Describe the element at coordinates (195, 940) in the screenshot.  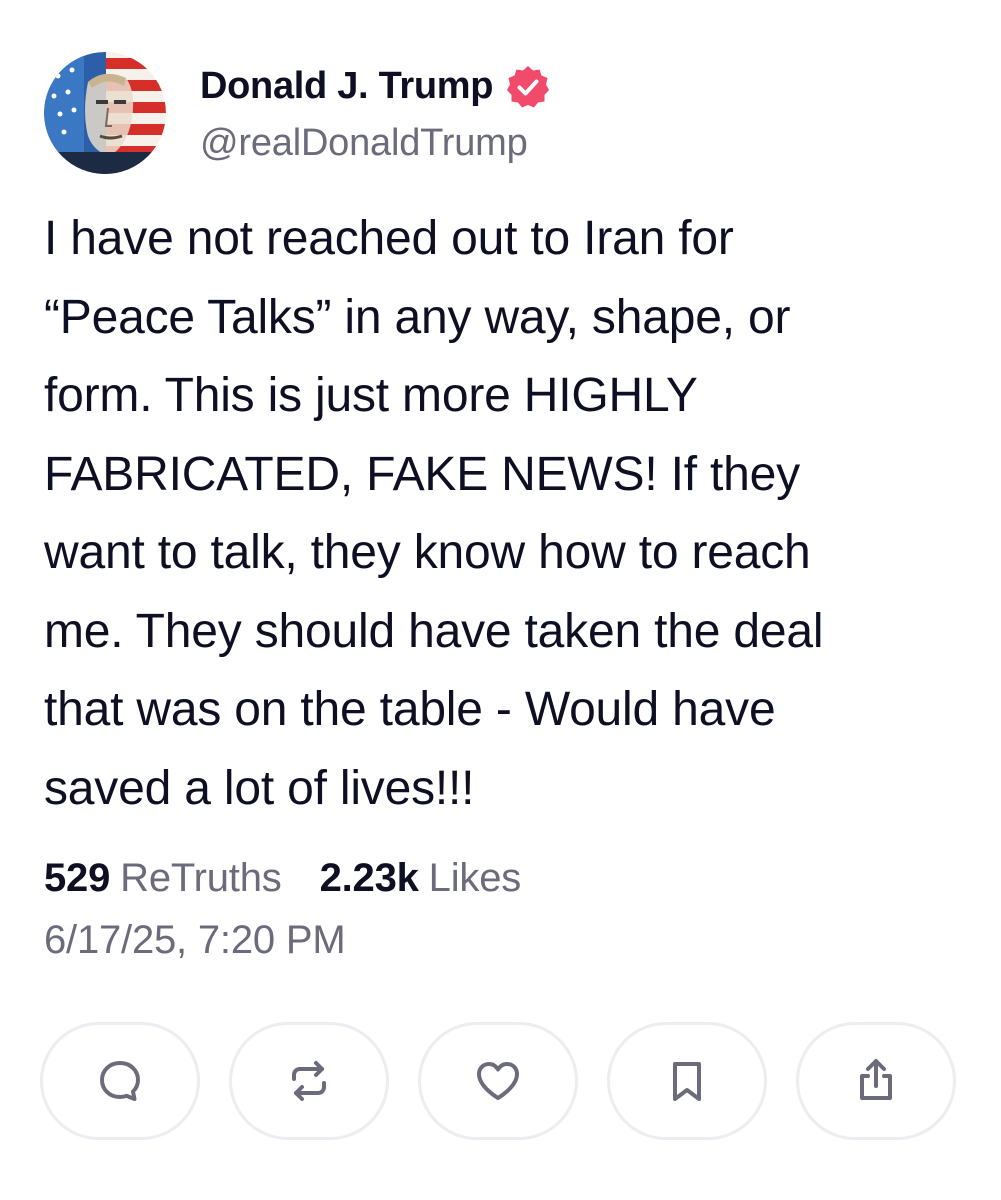
I see `post-timestamp: 6/17/25, 7:20 PM` at that location.